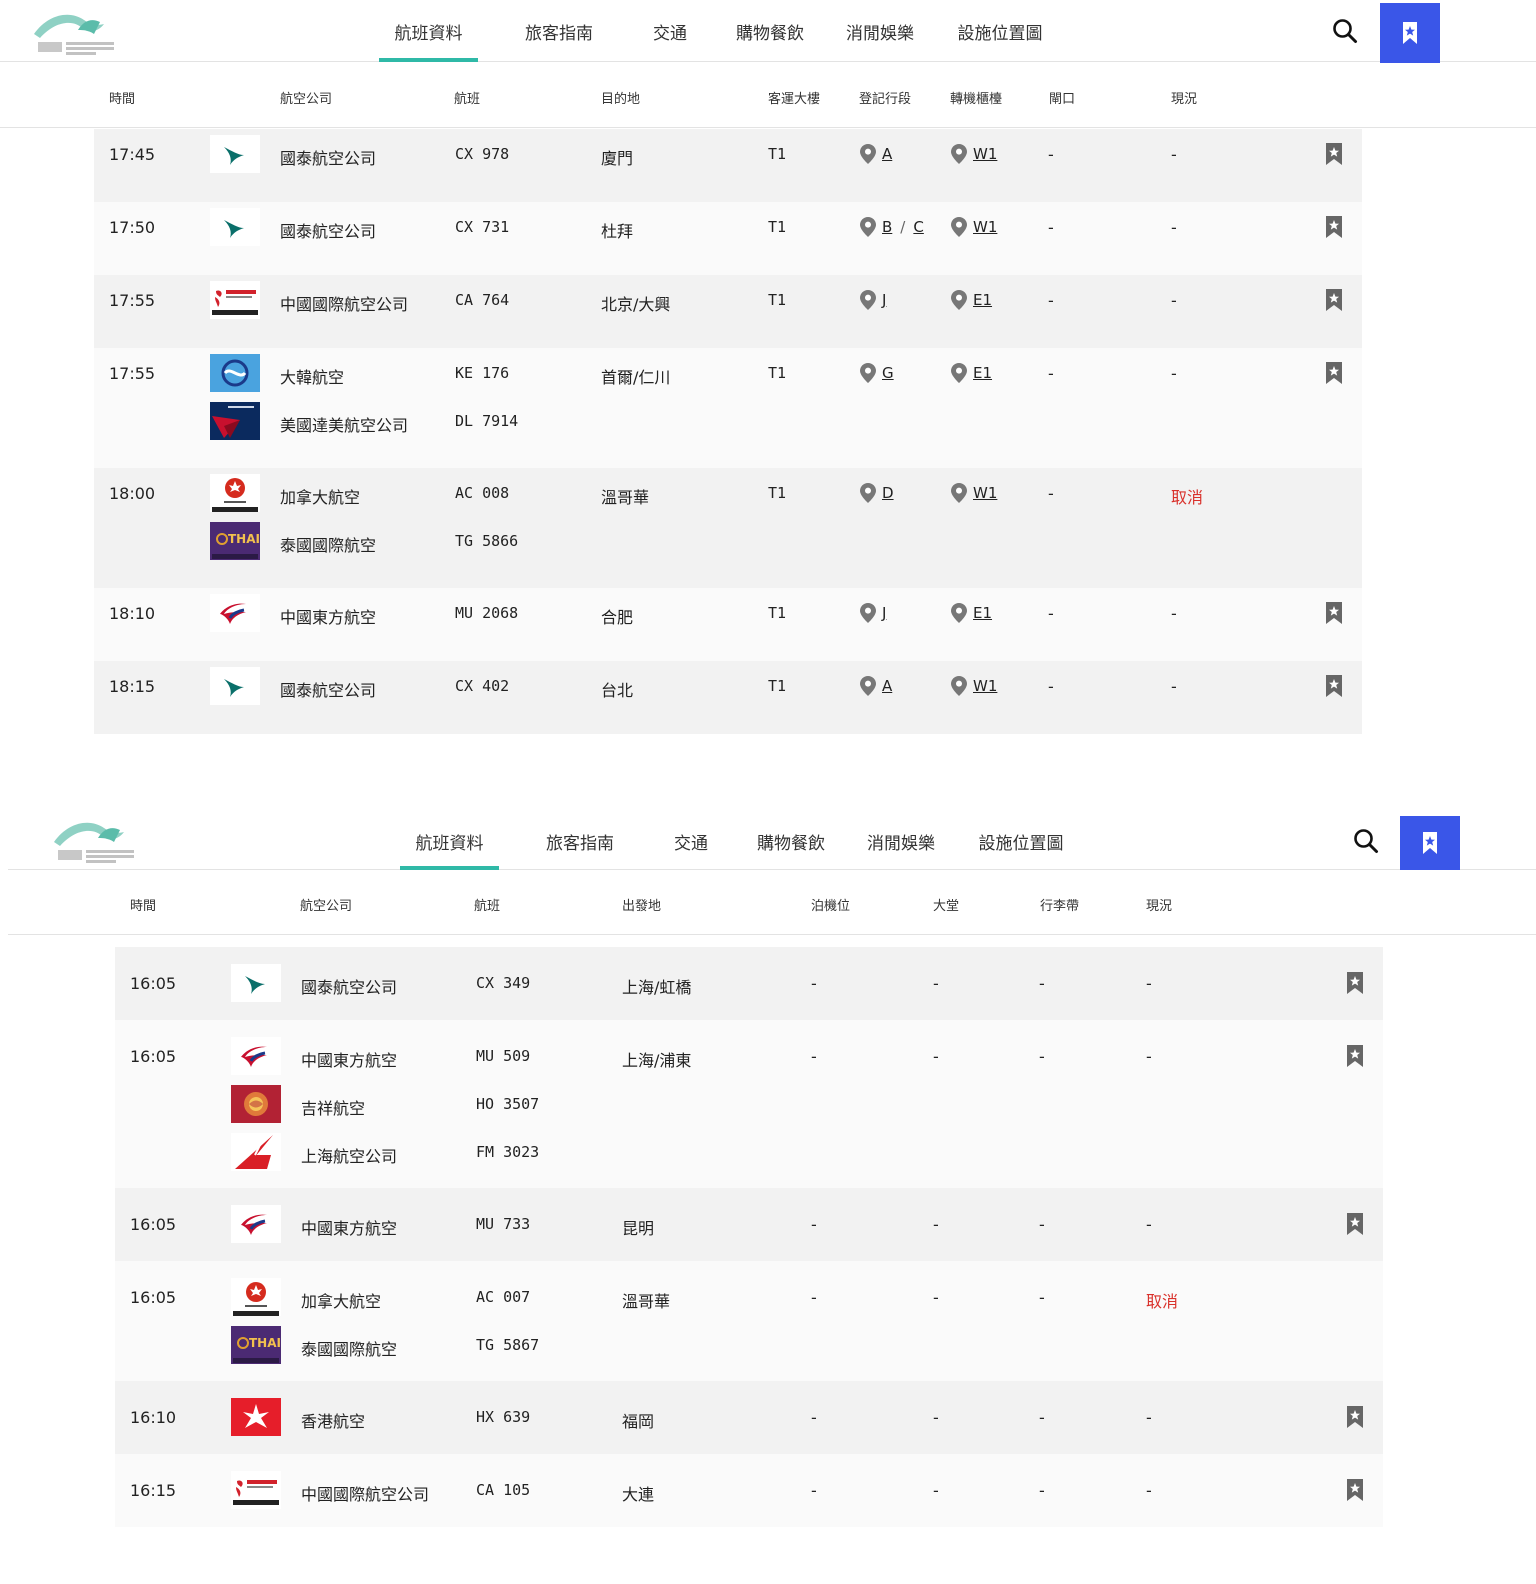 This screenshot has width=1536, height=1584. Describe the element at coordinates (888, 493) in the screenshot. I see `checkin-aisle-link: D` at that location.